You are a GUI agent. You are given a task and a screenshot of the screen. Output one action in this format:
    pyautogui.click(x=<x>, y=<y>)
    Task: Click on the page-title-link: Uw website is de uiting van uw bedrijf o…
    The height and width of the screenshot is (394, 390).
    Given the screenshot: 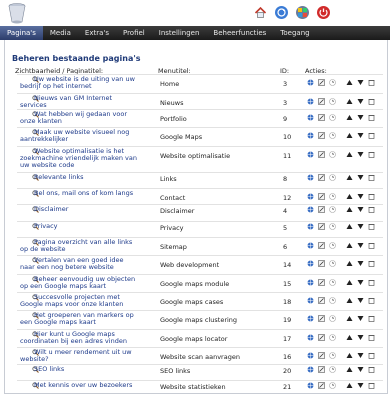 What is the action you would take?
    pyautogui.click(x=79, y=83)
    